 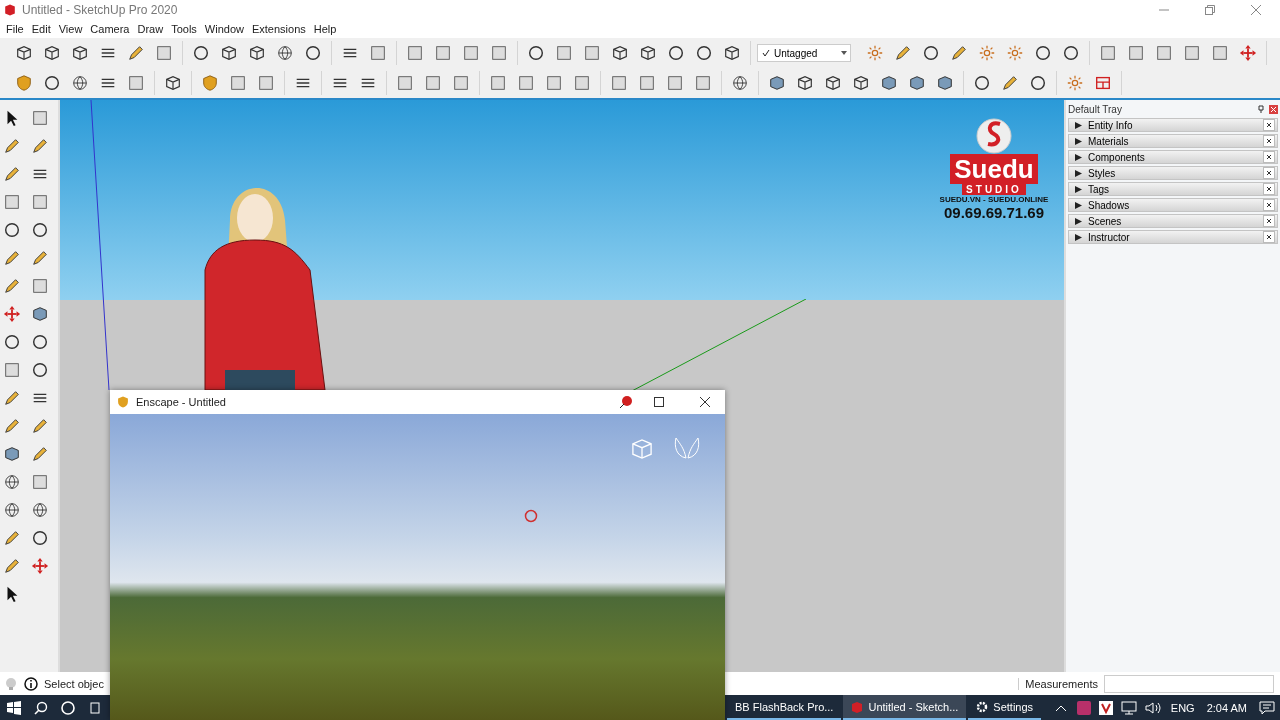 I want to click on menu-item: File, so click(x=15, y=29).